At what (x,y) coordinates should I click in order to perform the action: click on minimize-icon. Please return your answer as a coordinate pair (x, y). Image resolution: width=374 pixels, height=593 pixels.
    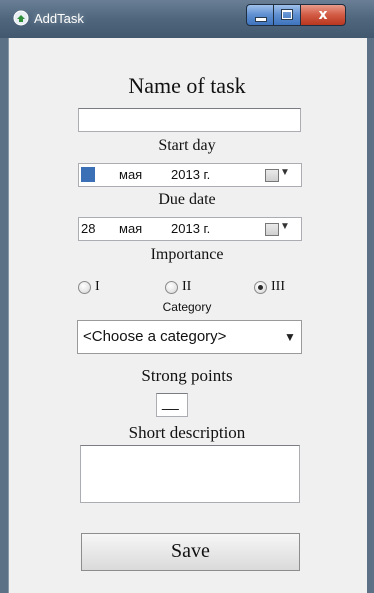
    Looking at the image, I should click on (261, 19).